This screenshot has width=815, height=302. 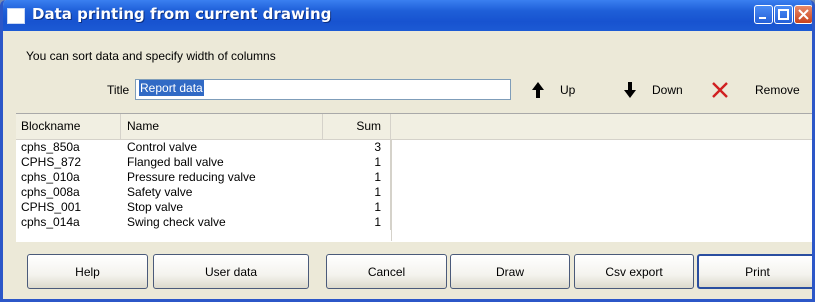 I want to click on cell-blockname: cphs_008a, so click(x=50, y=192).